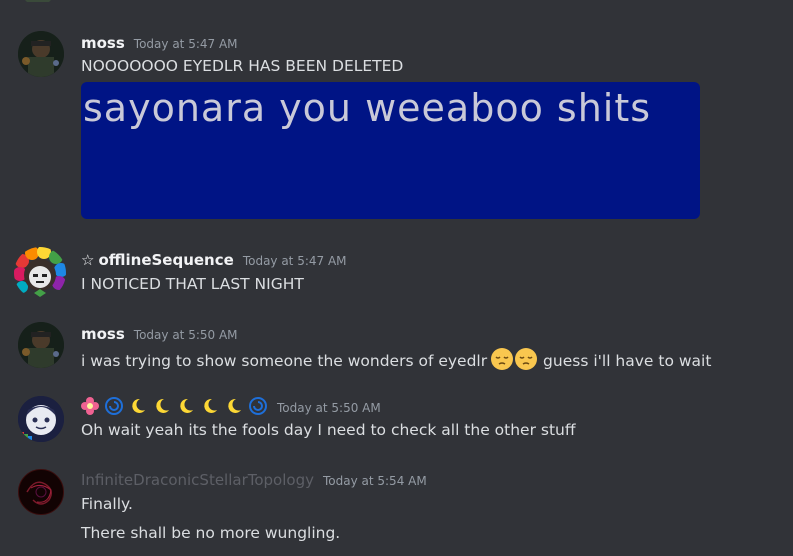 Image resolution: width=793 pixels, height=556 pixels. I want to click on username: ☆ offlineSequence, so click(157, 260).